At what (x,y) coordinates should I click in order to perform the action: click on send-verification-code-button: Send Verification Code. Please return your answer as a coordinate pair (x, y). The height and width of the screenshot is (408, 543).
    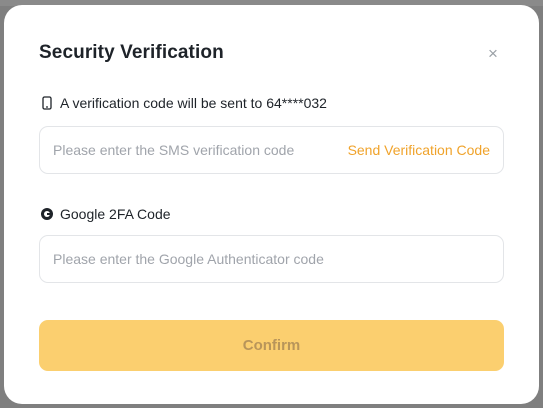
    Looking at the image, I should click on (419, 150).